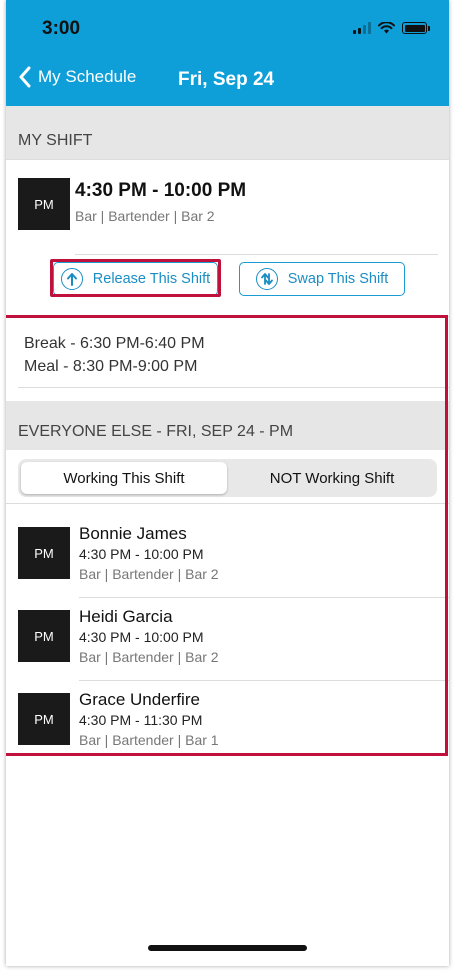 The image size is (455, 972). Describe the element at coordinates (161, 190) in the screenshot. I see `shift-time: 4:30 PM - 10:00 PM` at that location.